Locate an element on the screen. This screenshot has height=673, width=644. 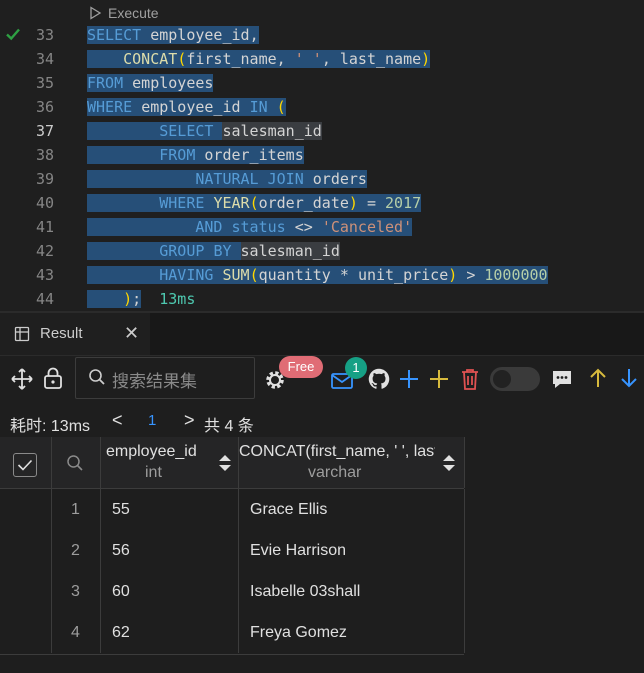
table-row: 4 62 Freya Gomez is located at coordinates (232, 632).